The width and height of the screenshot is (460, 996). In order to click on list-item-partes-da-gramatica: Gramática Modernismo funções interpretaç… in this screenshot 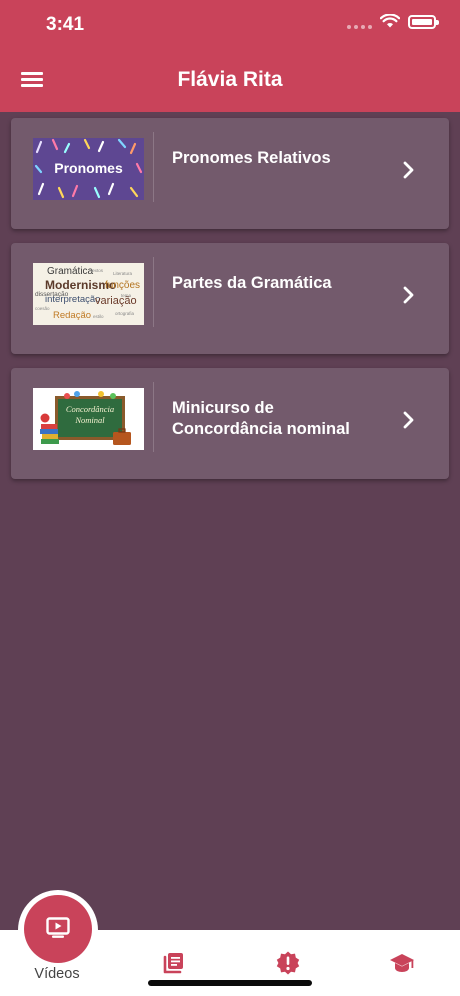, I will do `click(230, 298)`.